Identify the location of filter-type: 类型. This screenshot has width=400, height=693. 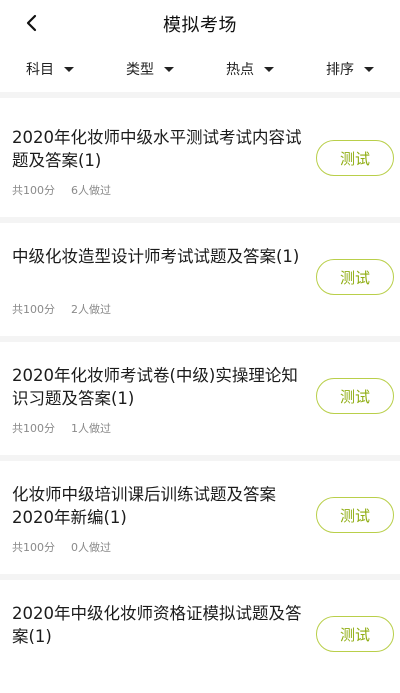
(150, 69).